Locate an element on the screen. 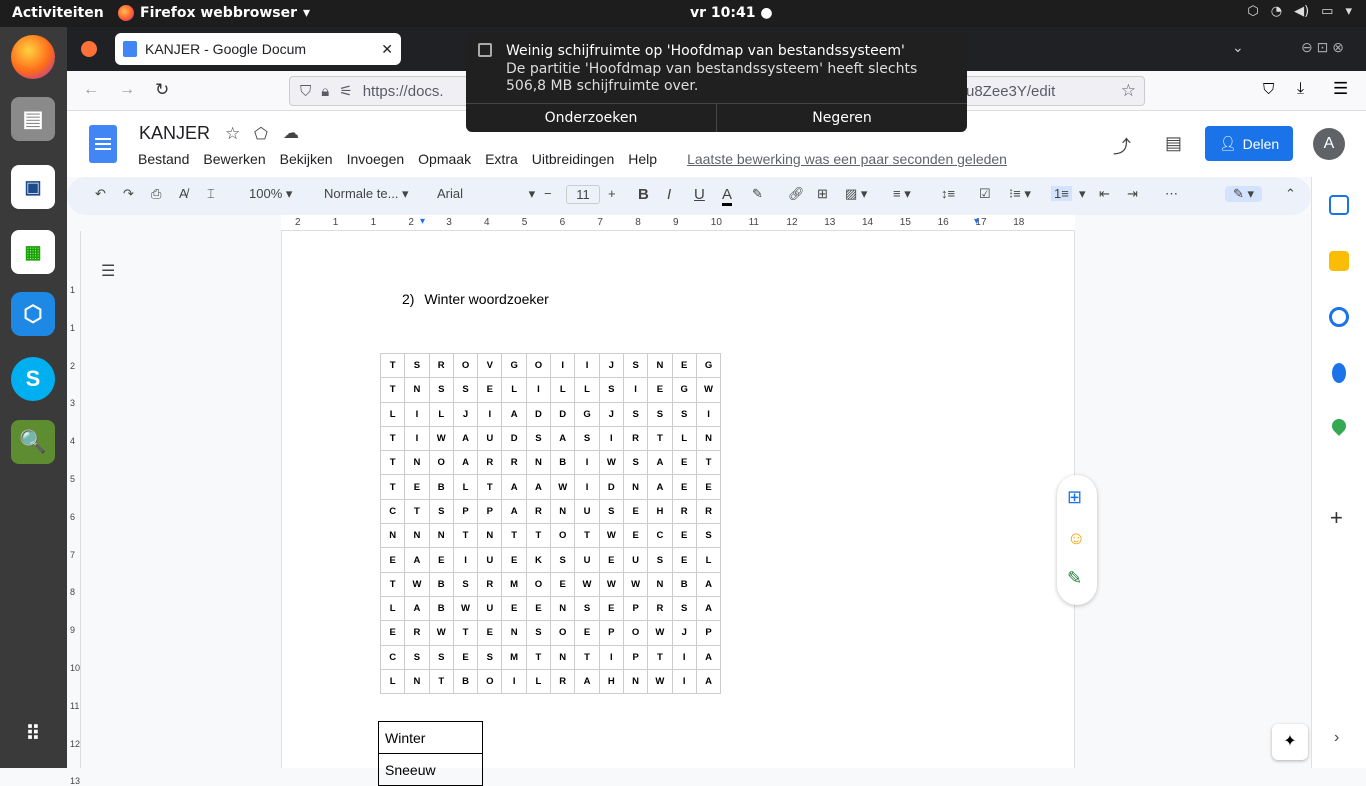  zoom-select: 100% ▾ is located at coordinates (270, 194).